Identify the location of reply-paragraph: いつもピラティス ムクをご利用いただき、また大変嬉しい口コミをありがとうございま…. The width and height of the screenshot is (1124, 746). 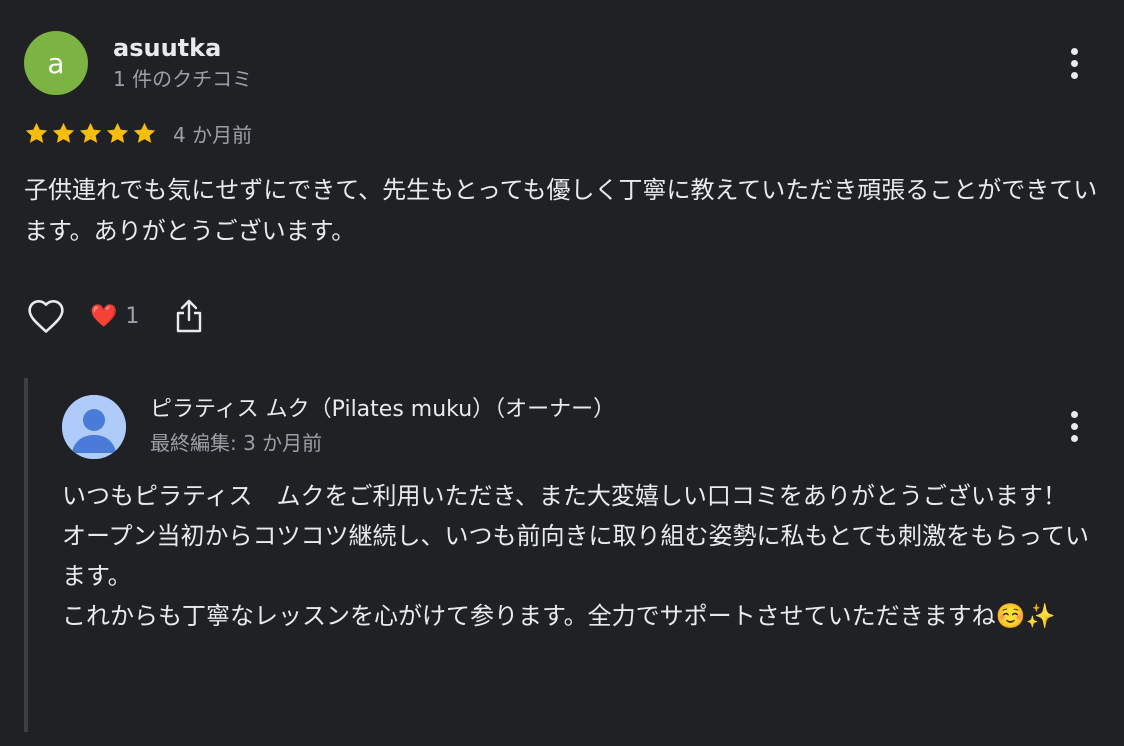
(564, 496).